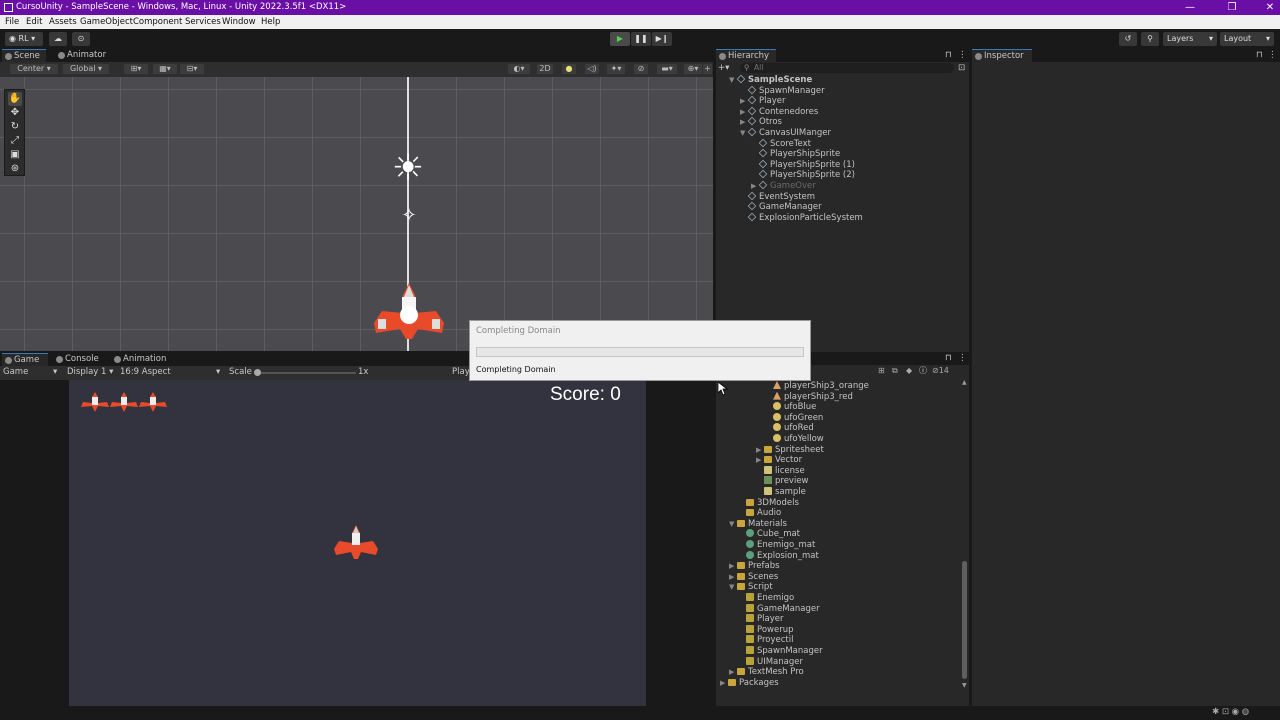 The height and width of the screenshot is (720, 1280). Describe the element at coordinates (1190, 39) in the screenshot. I see `layers-dropdown: Layers ▾` at that location.